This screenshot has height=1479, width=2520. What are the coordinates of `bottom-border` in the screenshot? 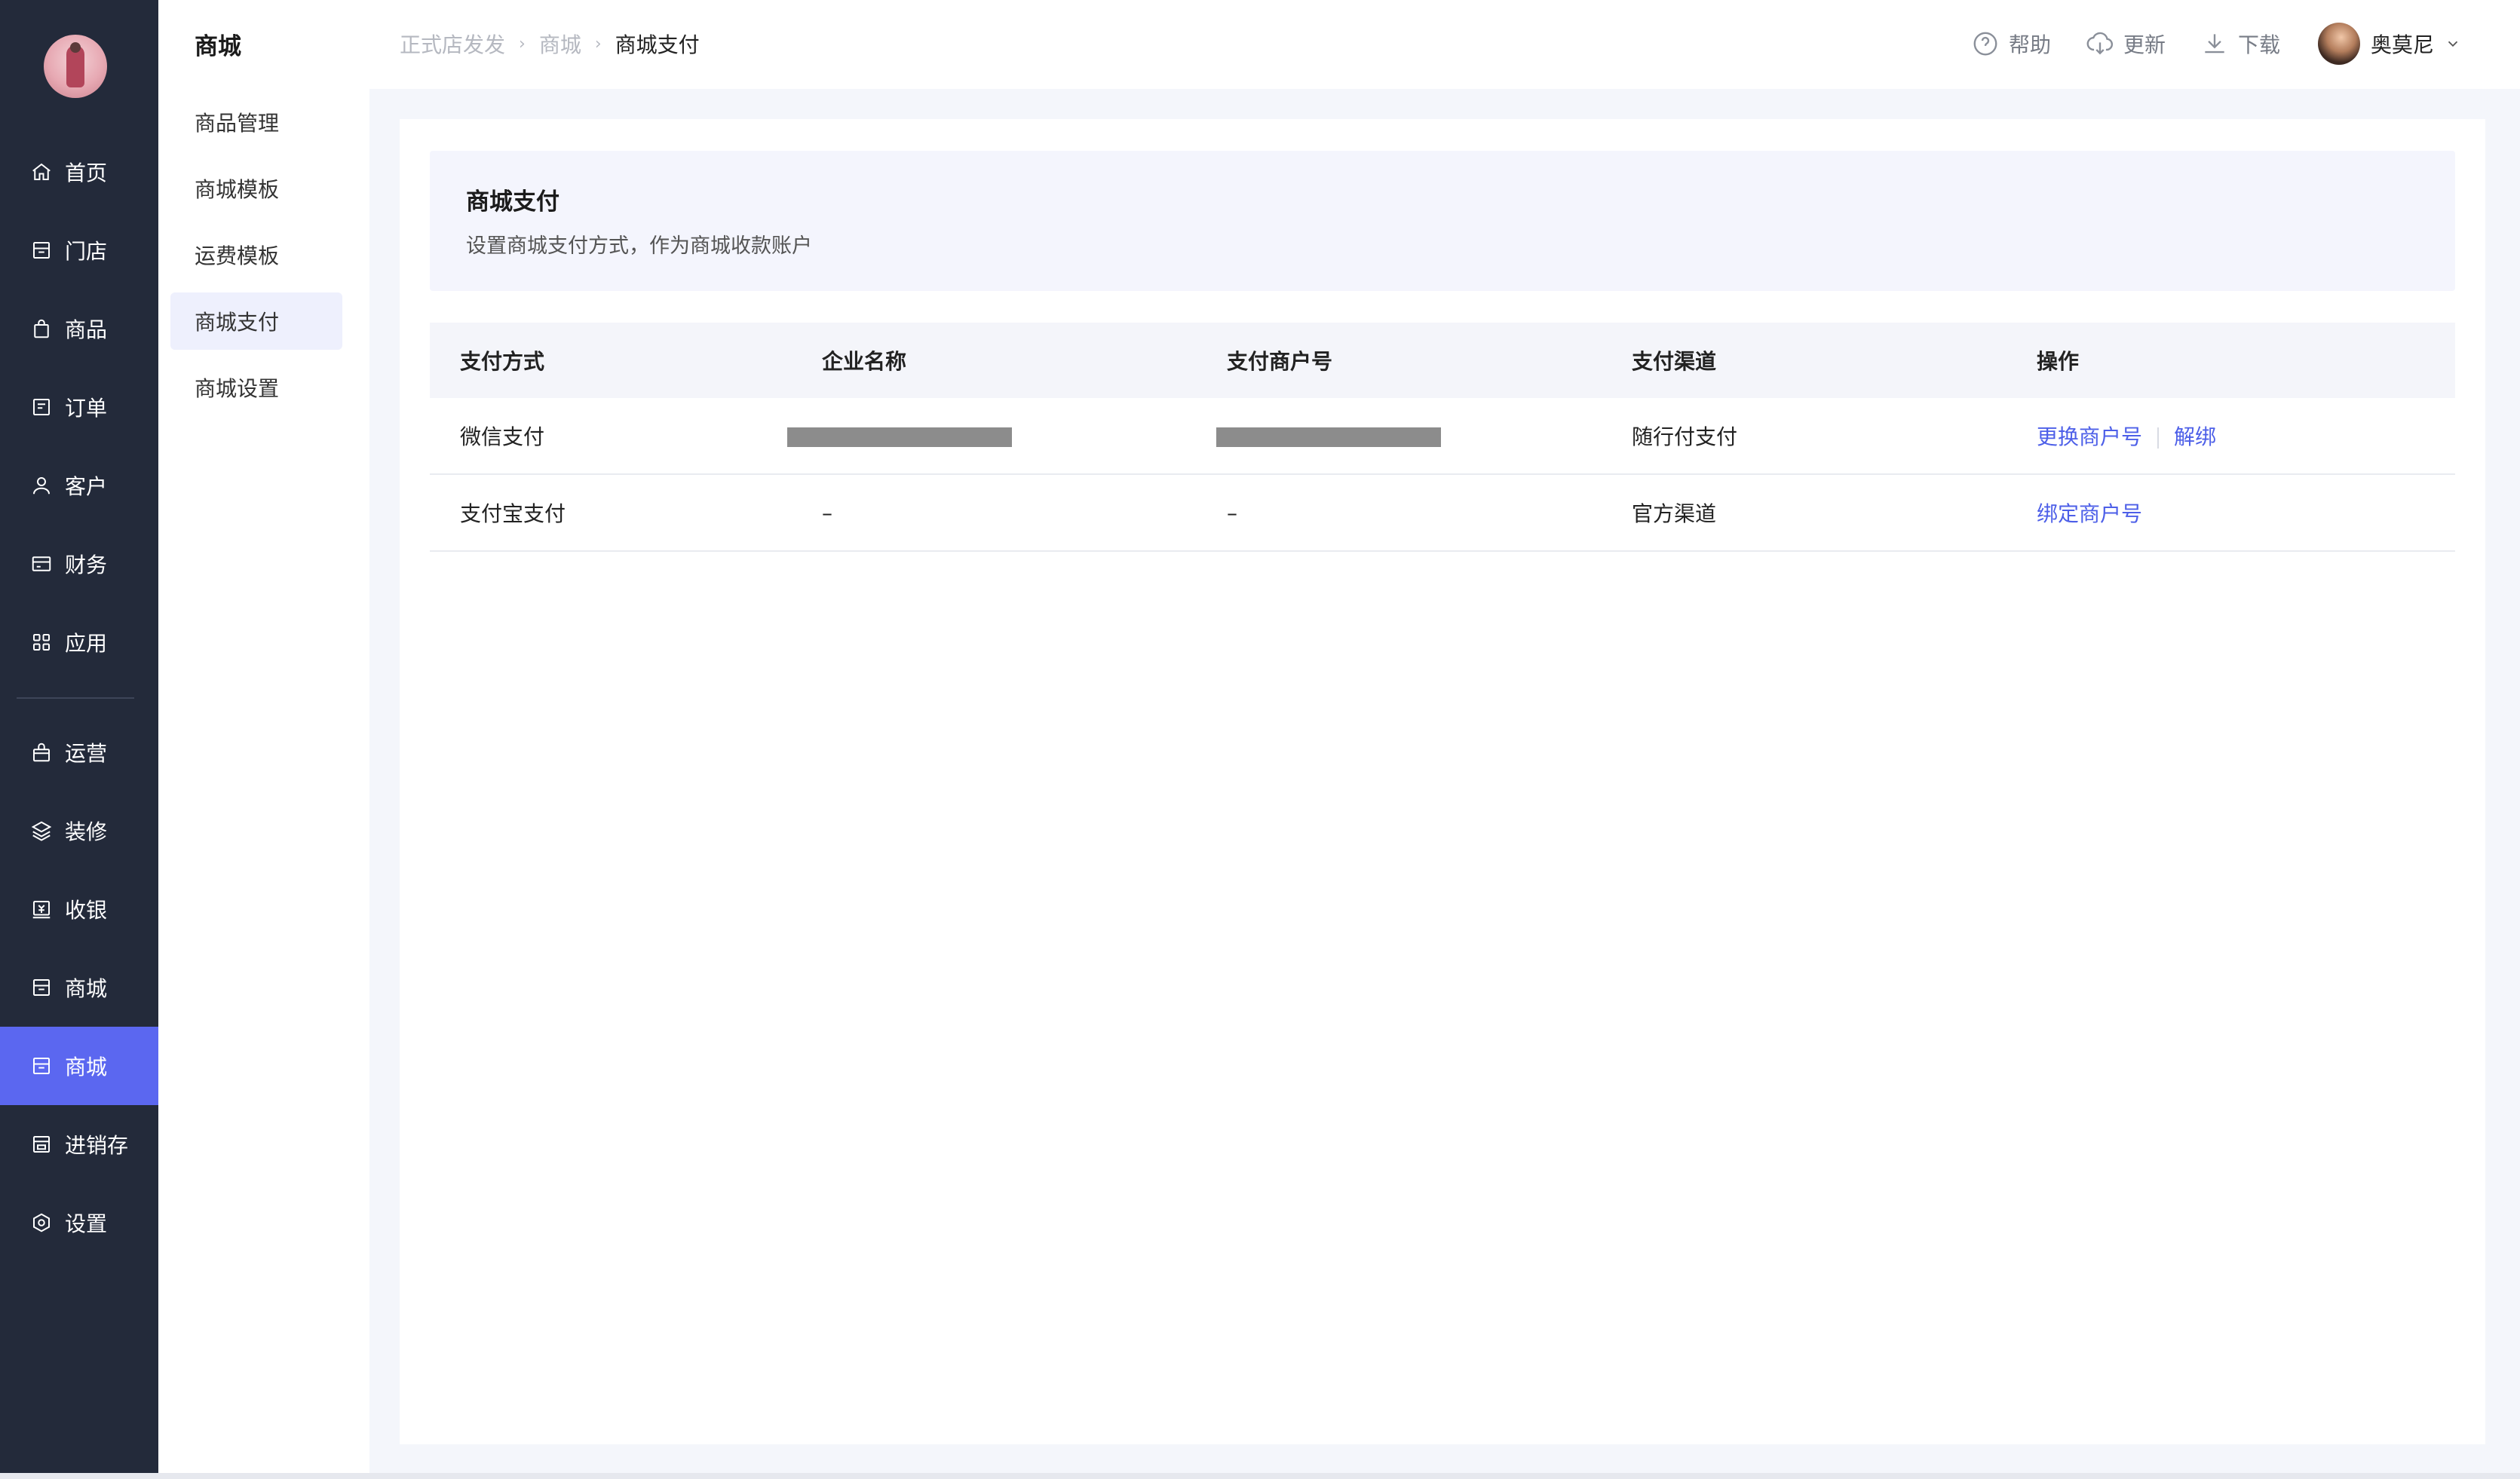 It's located at (1260, 1476).